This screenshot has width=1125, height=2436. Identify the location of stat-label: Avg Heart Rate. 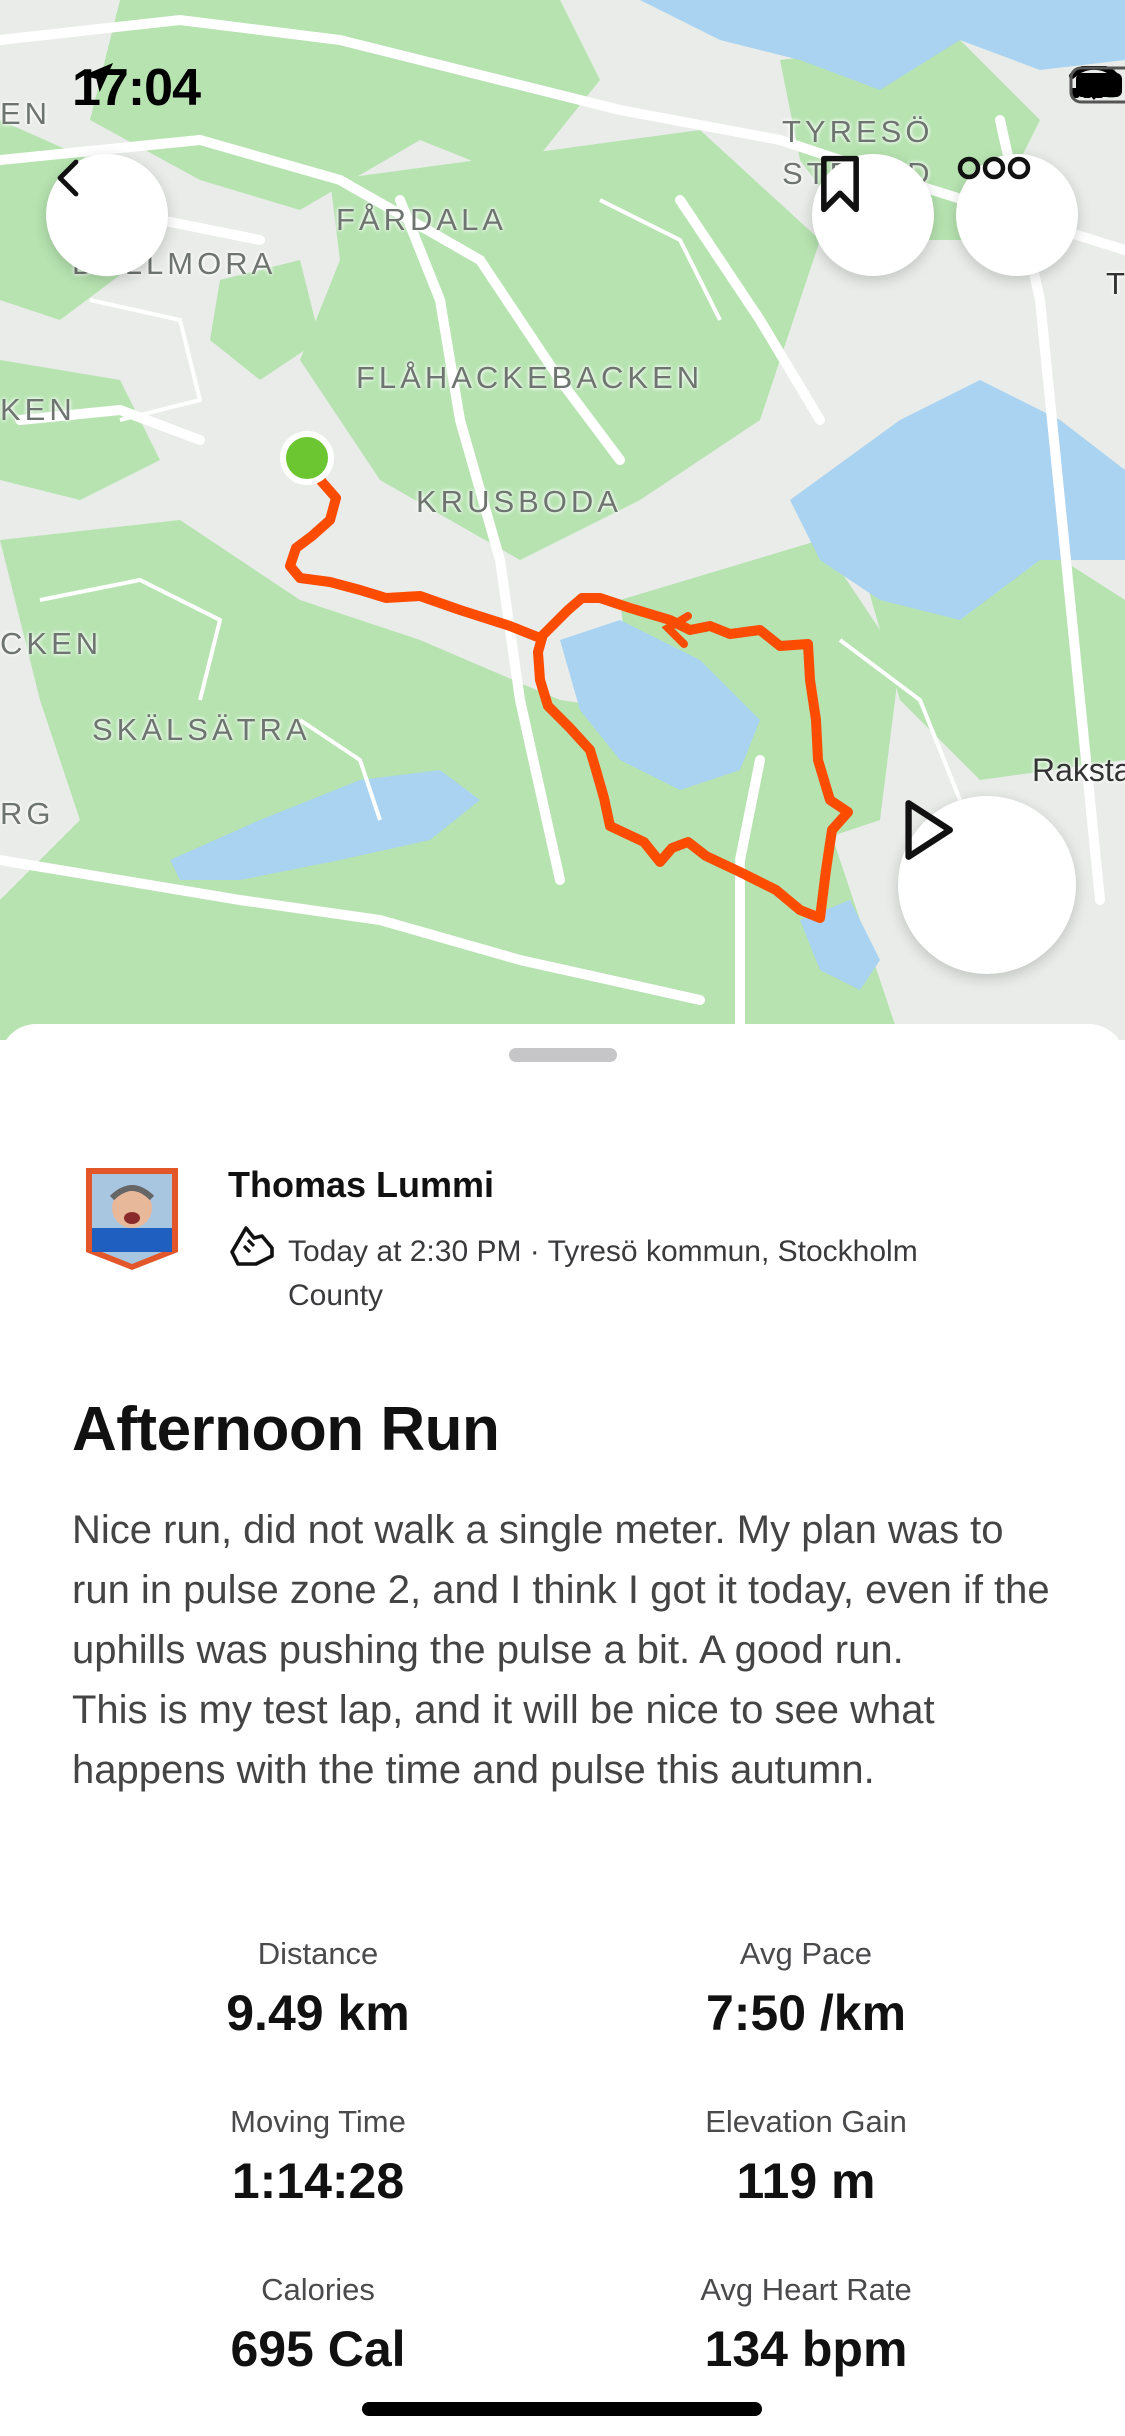
(806, 2289).